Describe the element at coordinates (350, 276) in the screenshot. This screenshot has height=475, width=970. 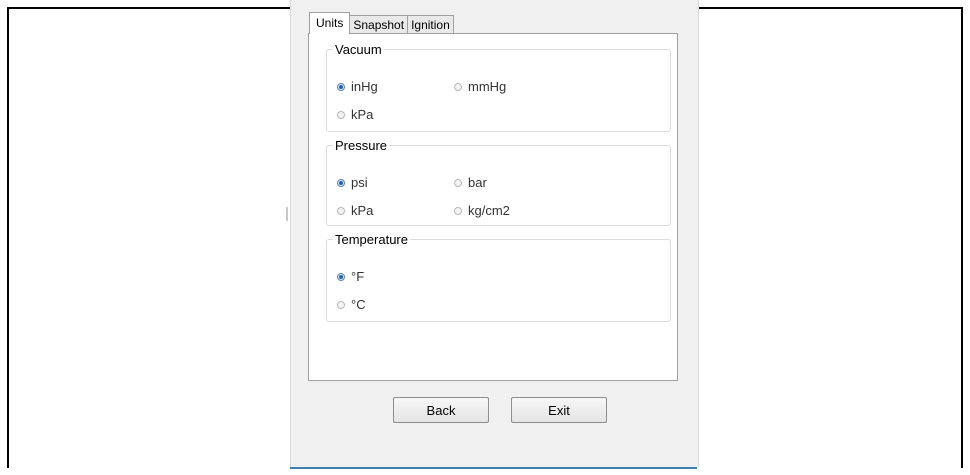
I see `temperature-fahrenheit-radio: °F` at that location.